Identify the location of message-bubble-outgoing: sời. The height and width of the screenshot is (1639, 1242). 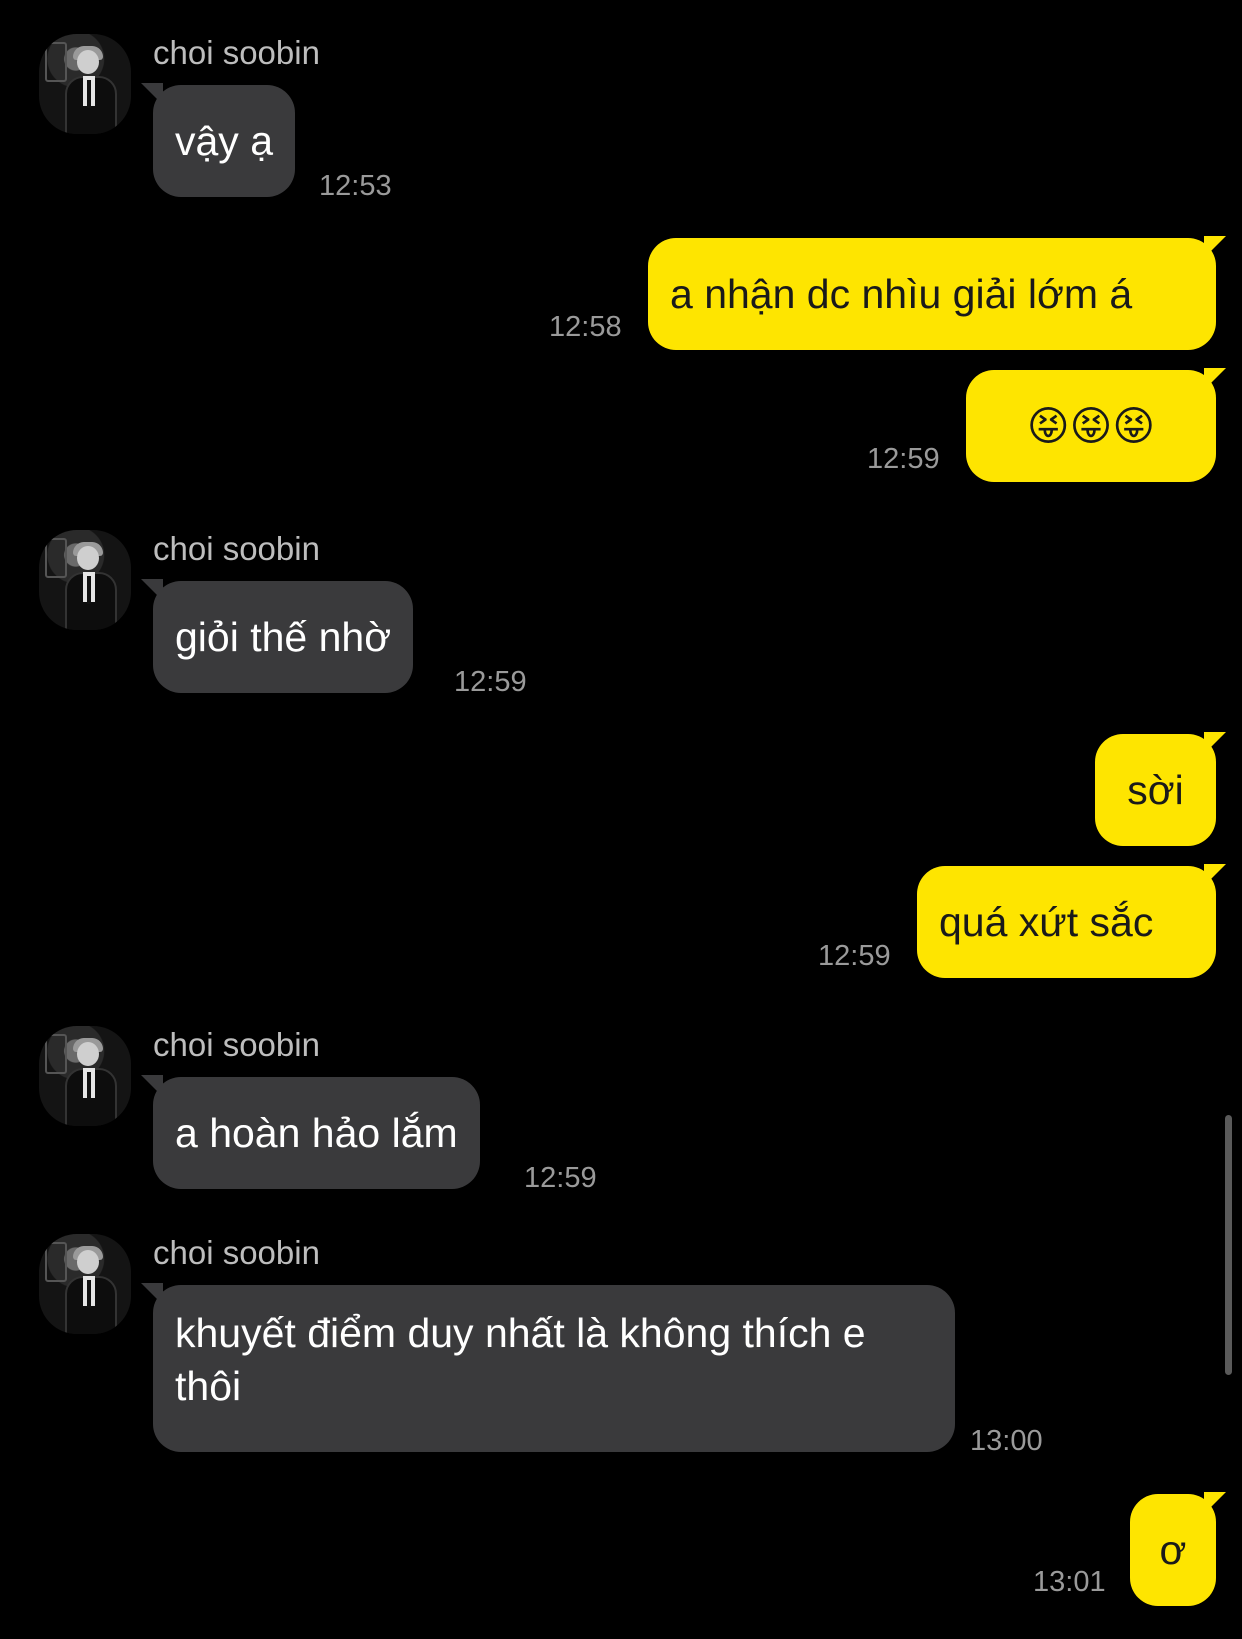
(1160, 789).